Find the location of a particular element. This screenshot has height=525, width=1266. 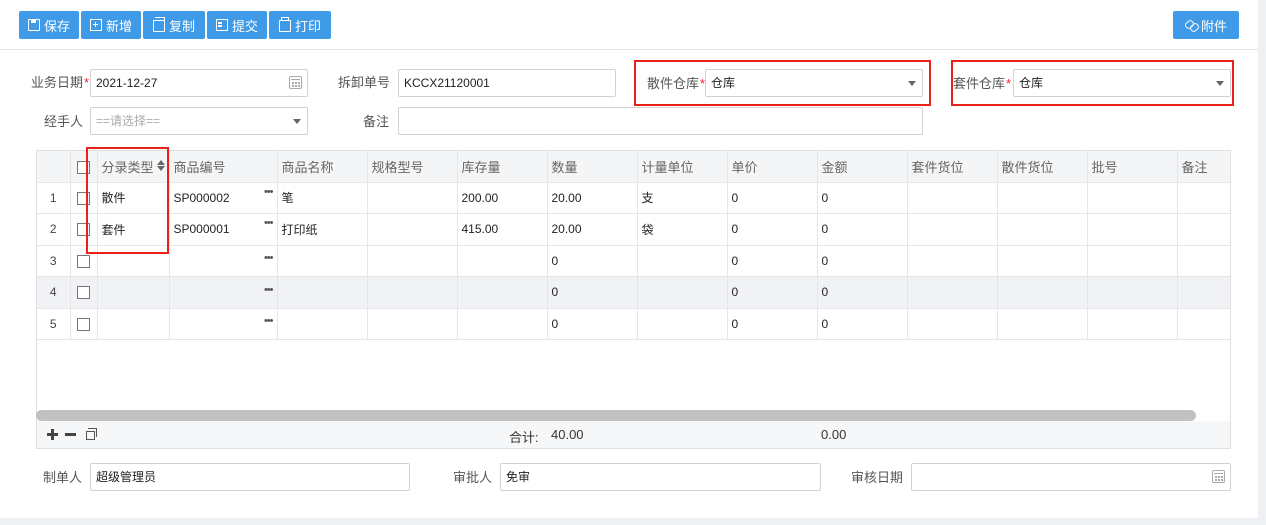

column-header-type: 分录类型 is located at coordinates (133, 167).